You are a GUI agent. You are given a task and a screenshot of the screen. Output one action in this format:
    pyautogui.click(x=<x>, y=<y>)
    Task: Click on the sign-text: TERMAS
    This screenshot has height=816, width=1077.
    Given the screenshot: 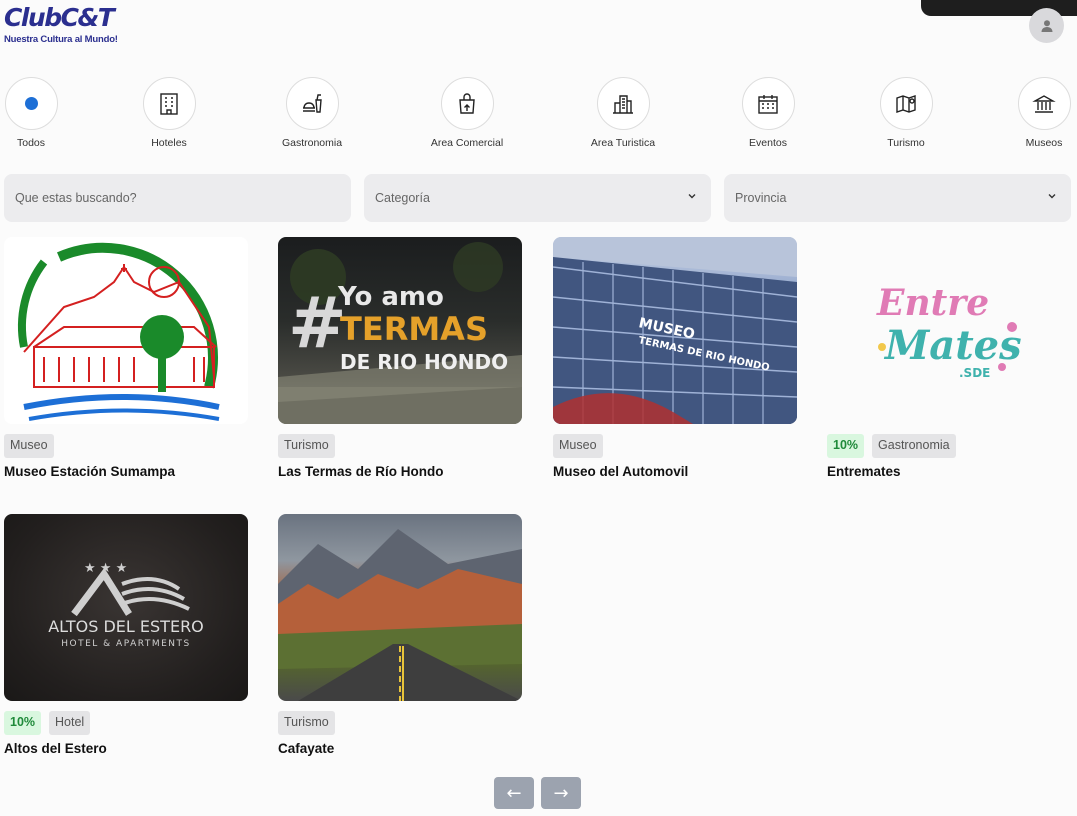 What is the action you would take?
    pyautogui.click(x=414, y=329)
    